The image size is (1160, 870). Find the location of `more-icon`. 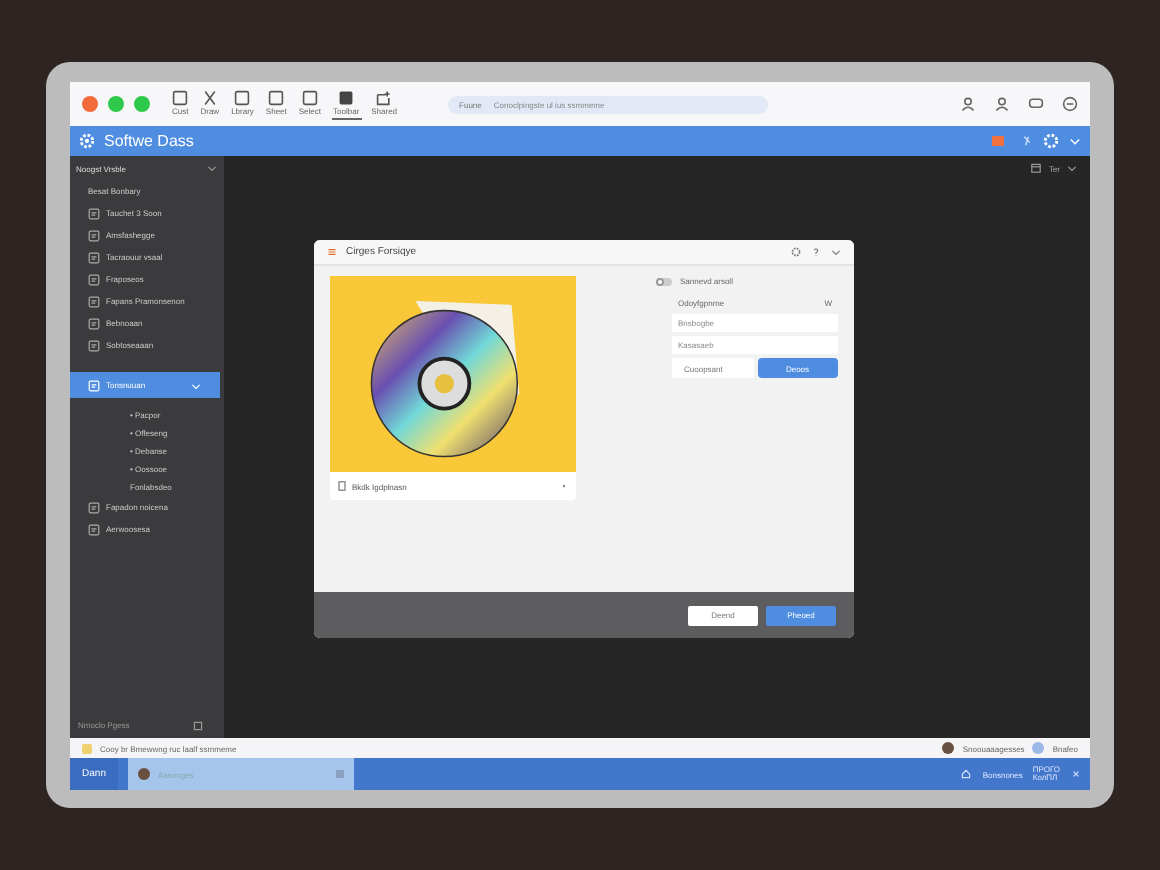

more-icon is located at coordinates (564, 486).